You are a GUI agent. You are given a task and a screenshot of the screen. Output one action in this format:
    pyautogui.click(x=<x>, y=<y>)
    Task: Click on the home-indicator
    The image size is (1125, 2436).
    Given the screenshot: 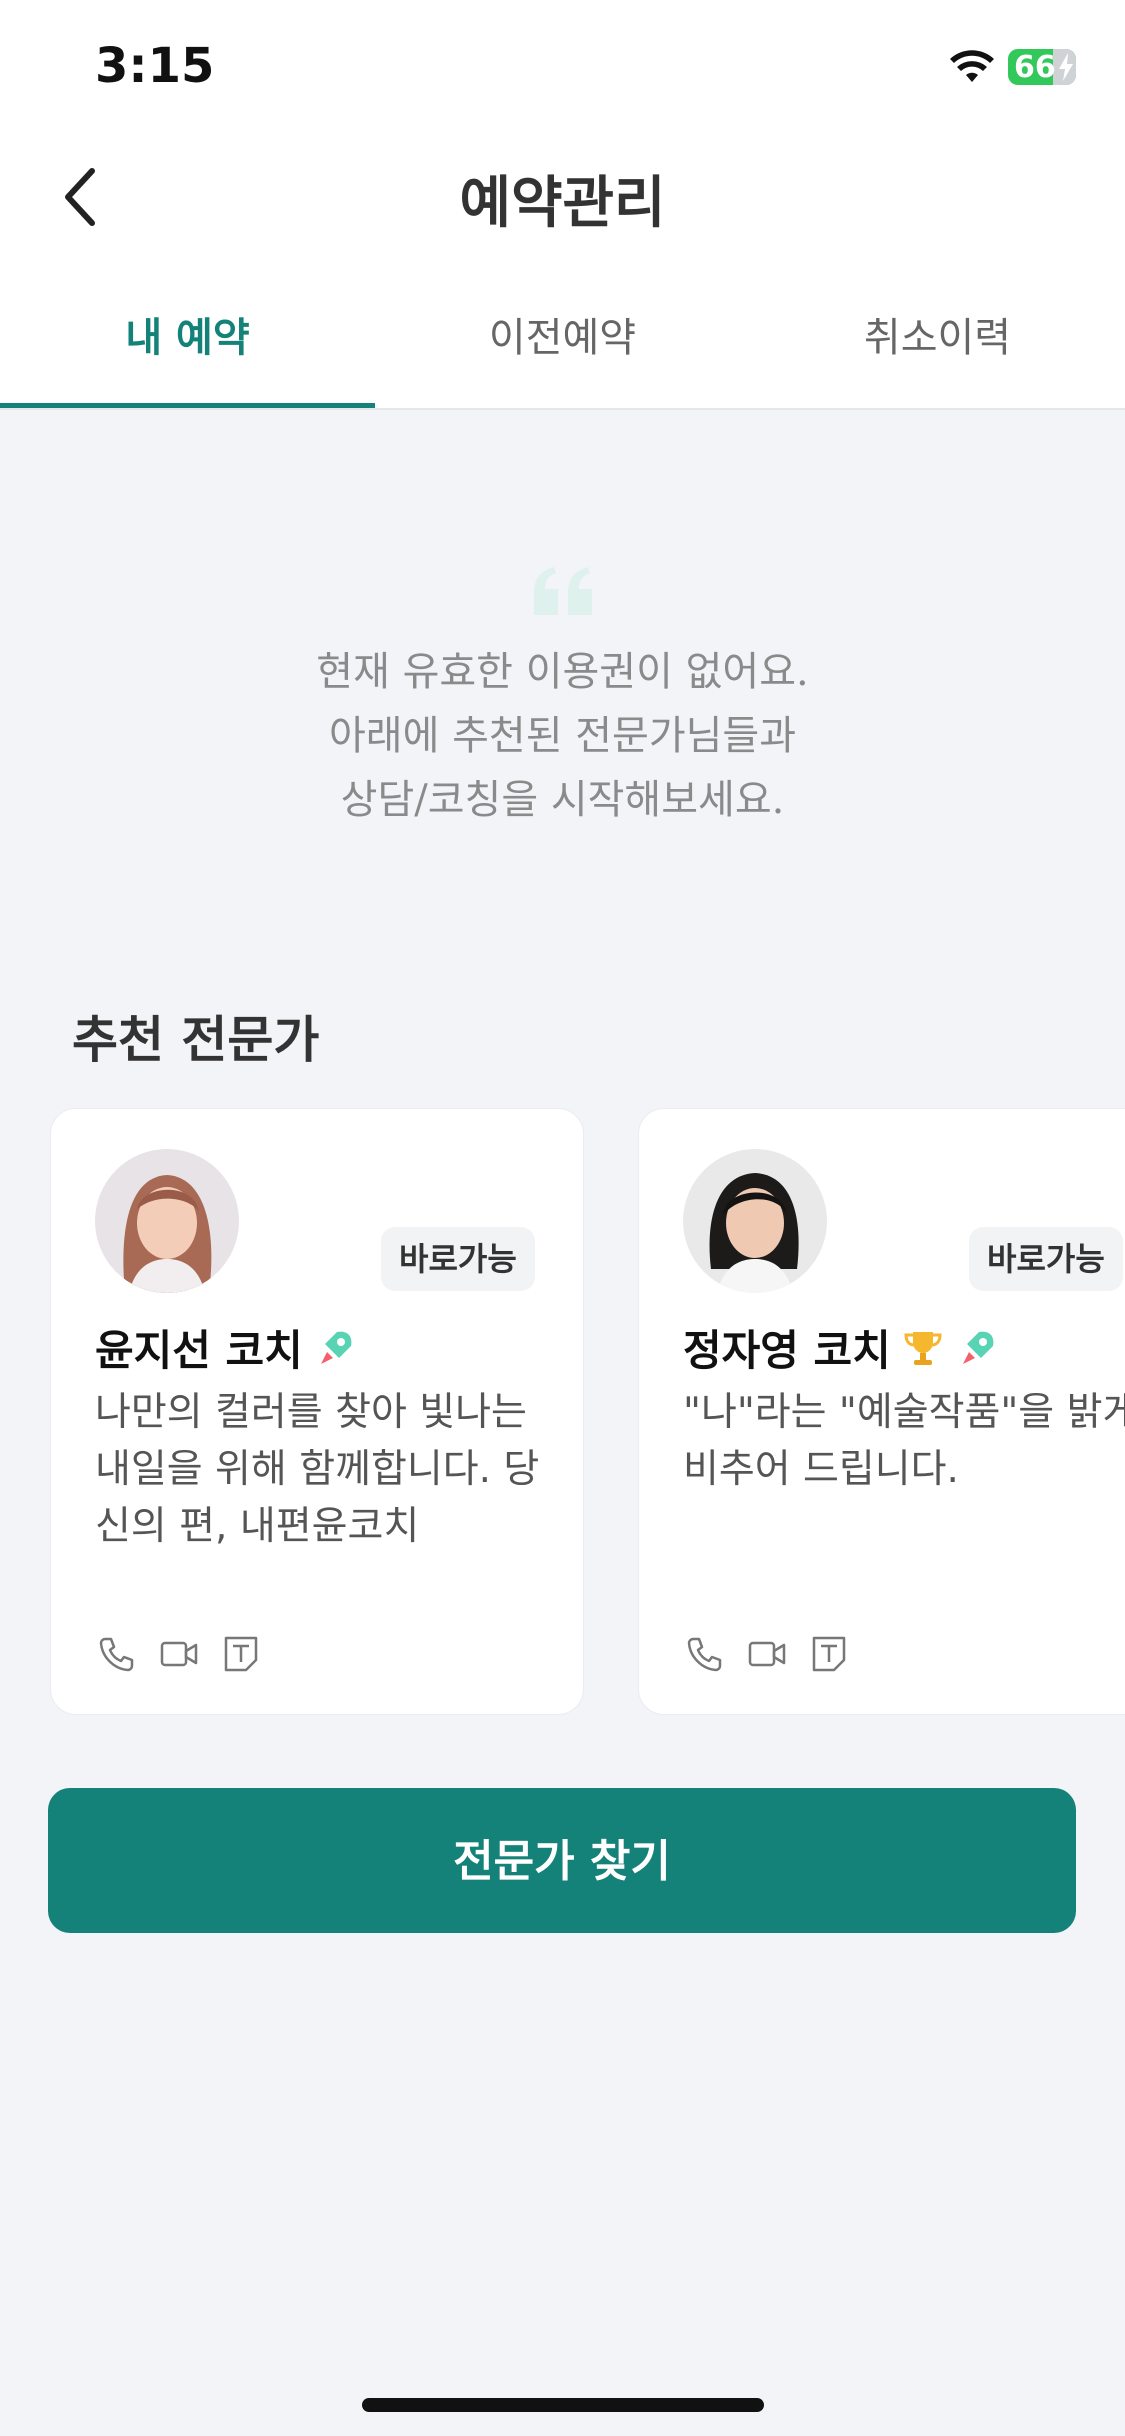 What is the action you would take?
    pyautogui.click(x=563, y=2405)
    